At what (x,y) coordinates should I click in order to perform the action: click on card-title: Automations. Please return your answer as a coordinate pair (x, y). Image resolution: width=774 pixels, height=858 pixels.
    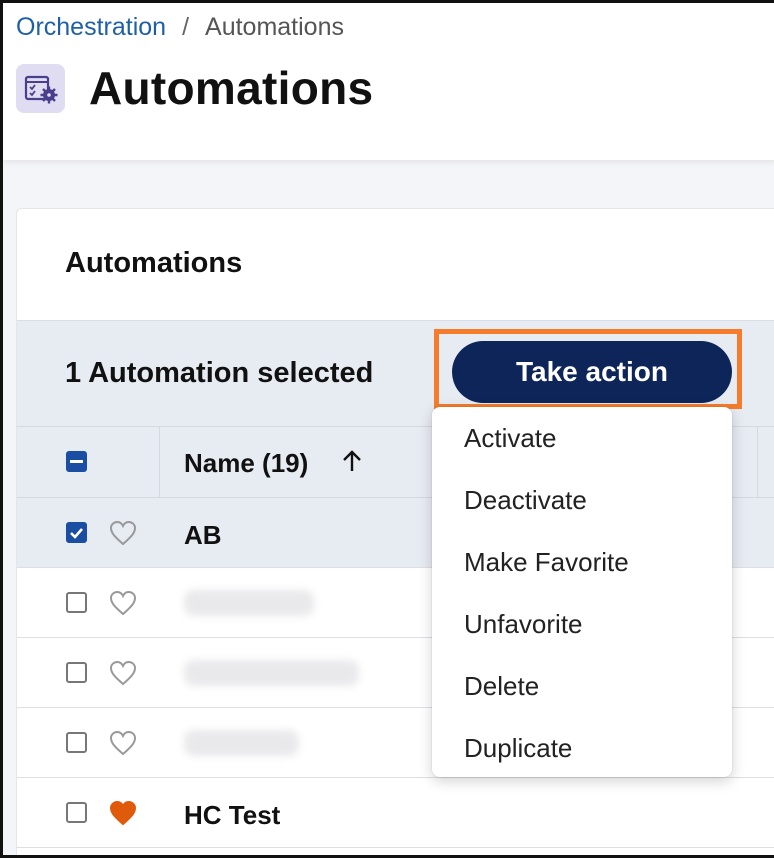
    Looking at the image, I should click on (154, 263).